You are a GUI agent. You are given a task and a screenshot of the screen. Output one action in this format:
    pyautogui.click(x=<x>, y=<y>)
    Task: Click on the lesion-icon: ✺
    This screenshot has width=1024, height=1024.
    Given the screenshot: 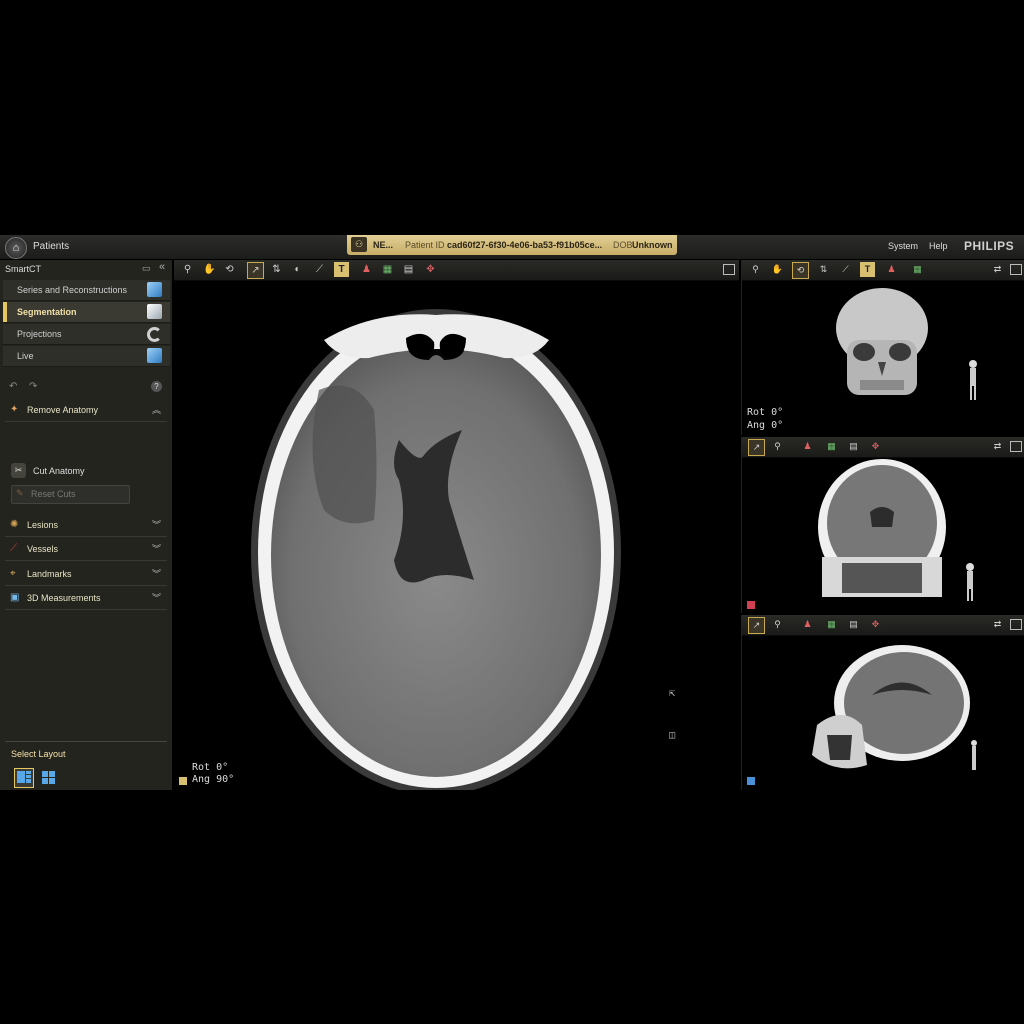 What is the action you would take?
    pyautogui.click(x=14, y=524)
    